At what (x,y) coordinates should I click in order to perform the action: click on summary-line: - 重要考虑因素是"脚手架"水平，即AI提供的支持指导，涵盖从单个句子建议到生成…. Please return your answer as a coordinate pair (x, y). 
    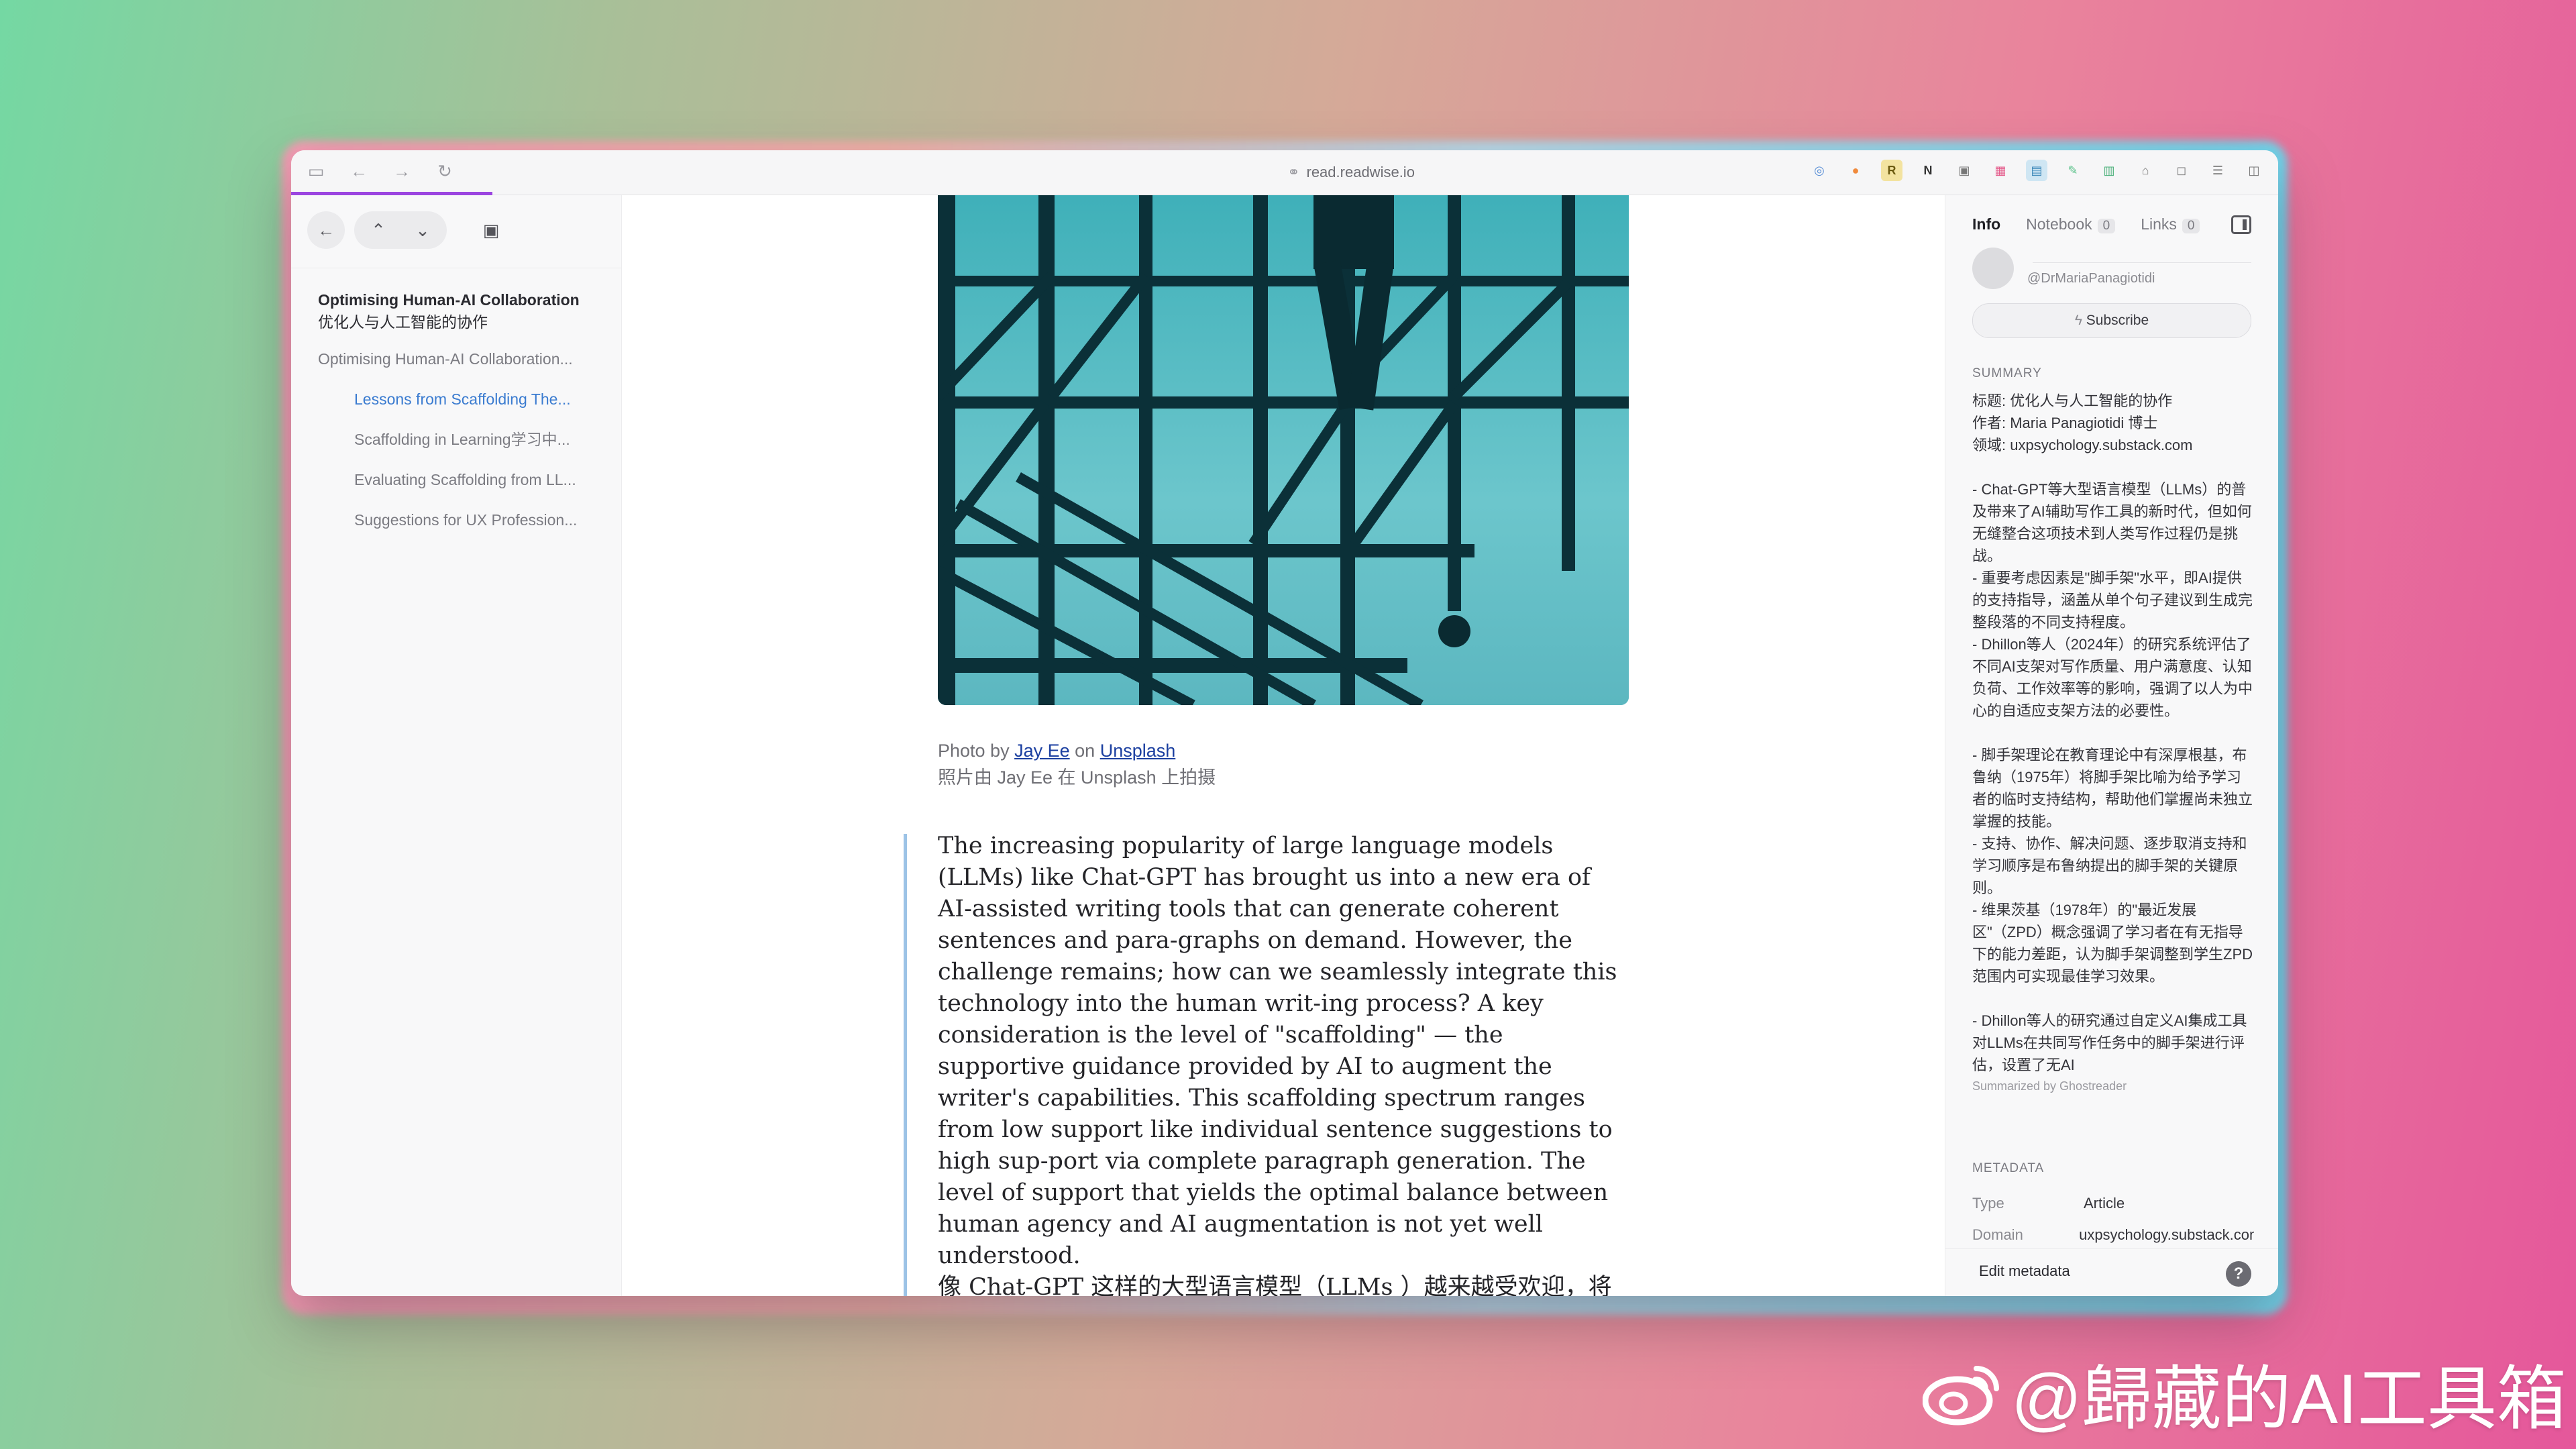
    Looking at the image, I should click on (2112, 600).